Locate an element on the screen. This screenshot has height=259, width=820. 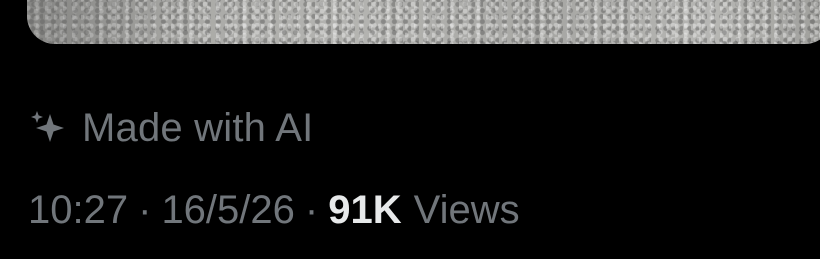
media-shading is located at coordinates (117, 22).